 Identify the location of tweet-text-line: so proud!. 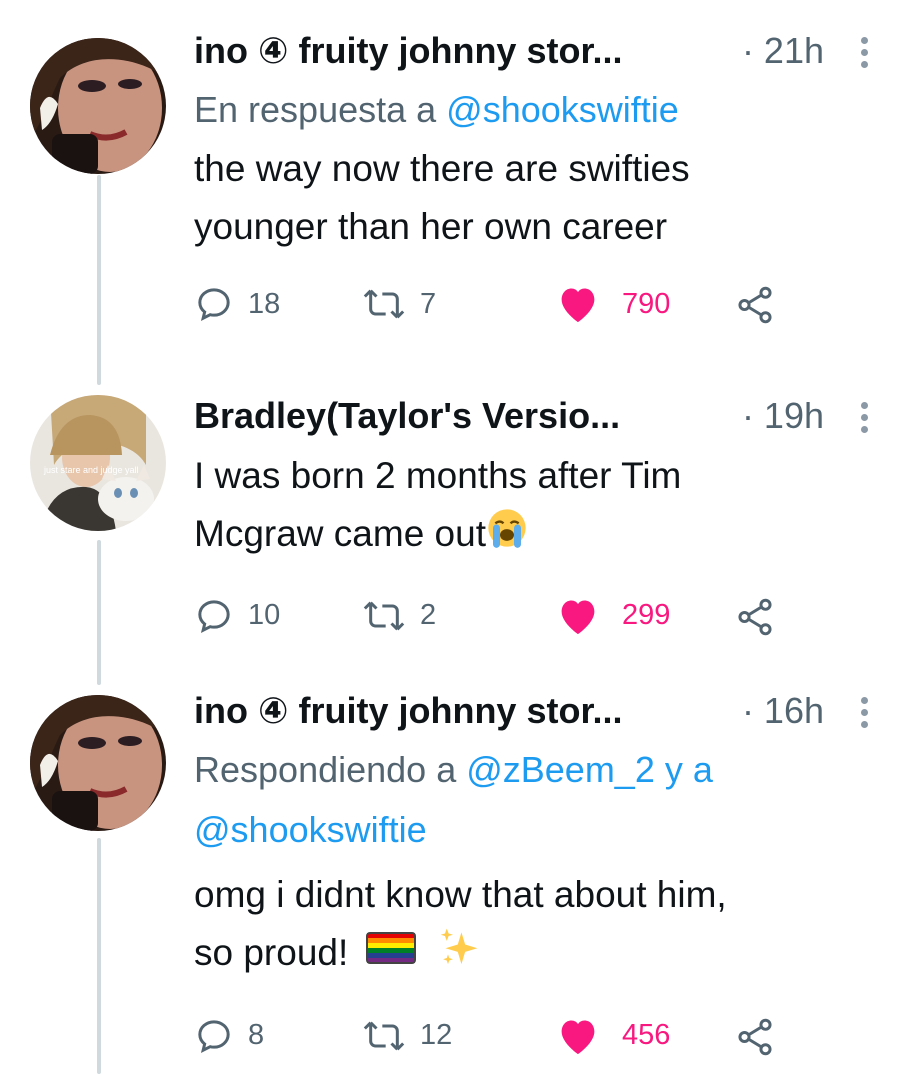
(271, 952).